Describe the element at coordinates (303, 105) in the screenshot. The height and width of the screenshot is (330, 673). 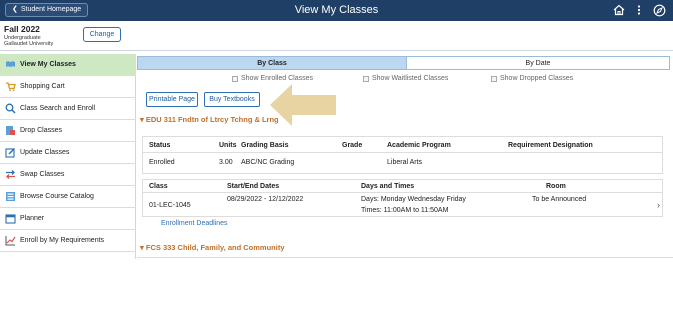
I see `highlight-arrow-icon` at that location.